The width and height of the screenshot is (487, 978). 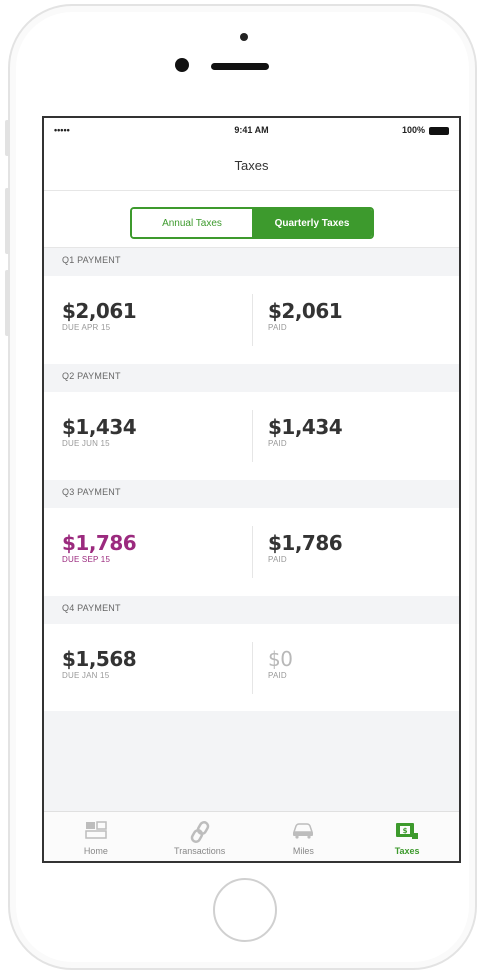 What do you see at coordinates (305, 543) in the screenshot?
I see `paid-amount: $1,786` at bounding box center [305, 543].